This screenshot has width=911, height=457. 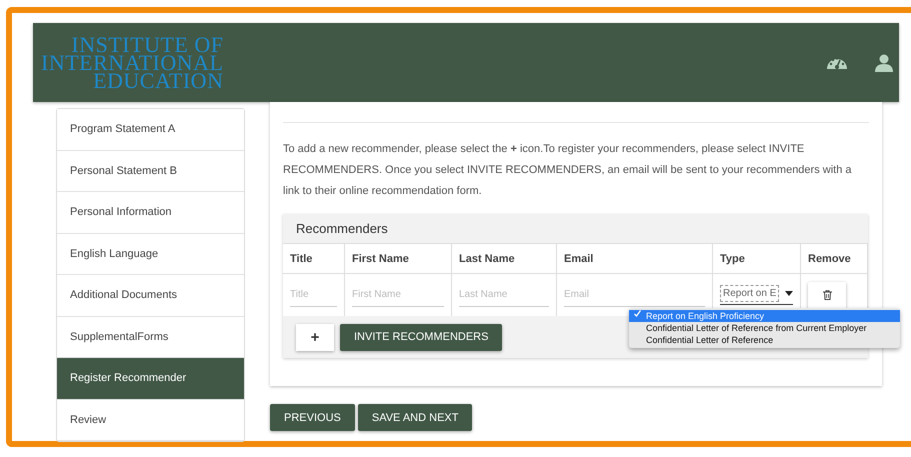 What do you see at coordinates (504, 258) in the screenshot?
I see `column-header: Last Name` at bounding box center [504, 258].